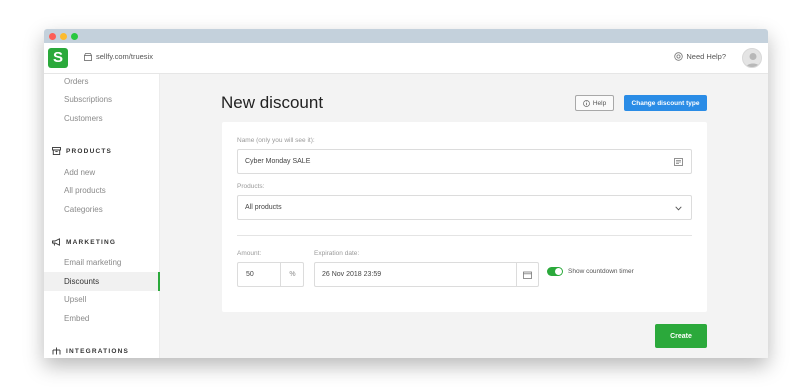 This screenshot has width=810, height=387. What do you see at coordinates (81, 281) in the screenshot?
I see `sidebar-item-discounts: Discounts` at bounding box center [81, 281].